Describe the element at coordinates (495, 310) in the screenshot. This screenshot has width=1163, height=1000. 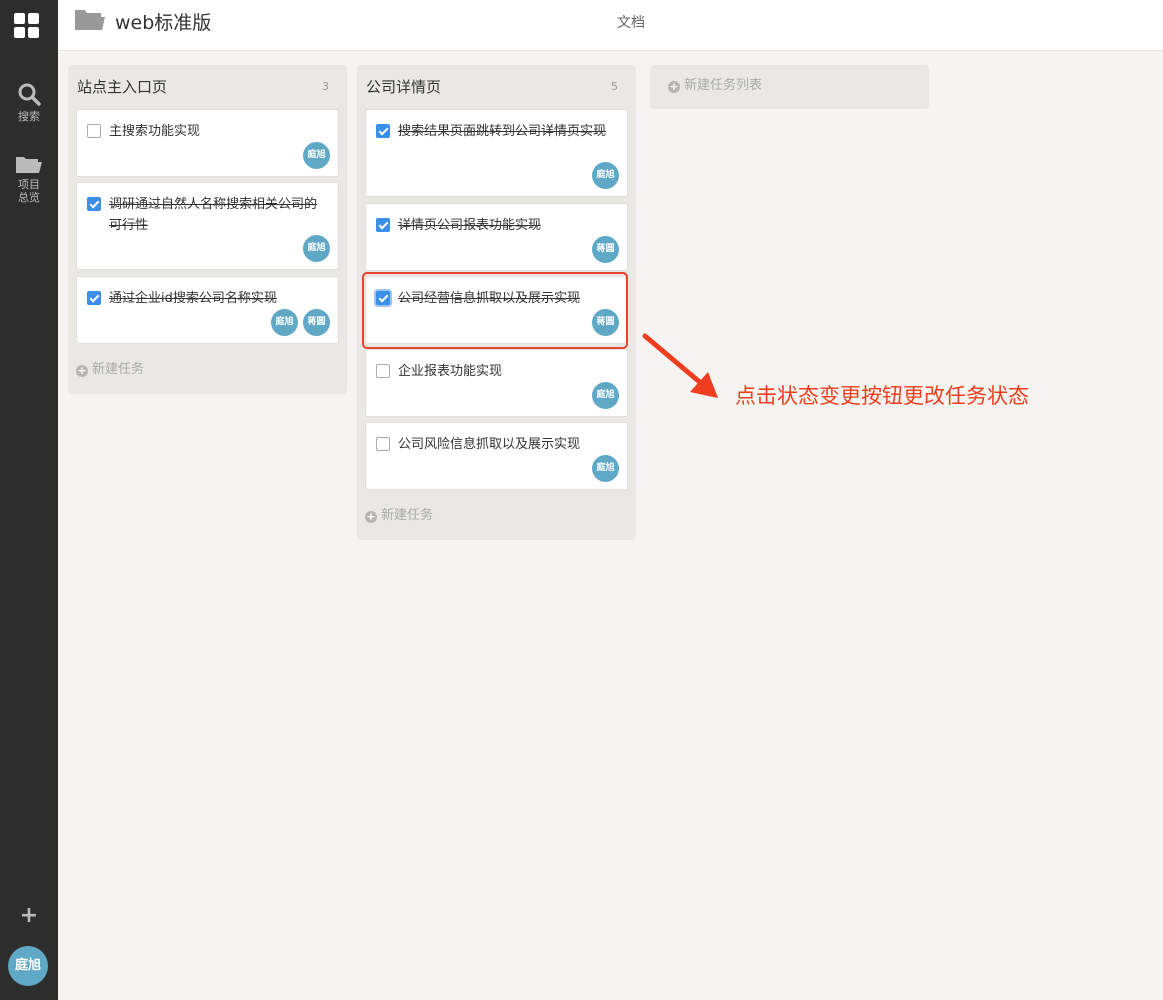
I see `highlight-box` at that location.